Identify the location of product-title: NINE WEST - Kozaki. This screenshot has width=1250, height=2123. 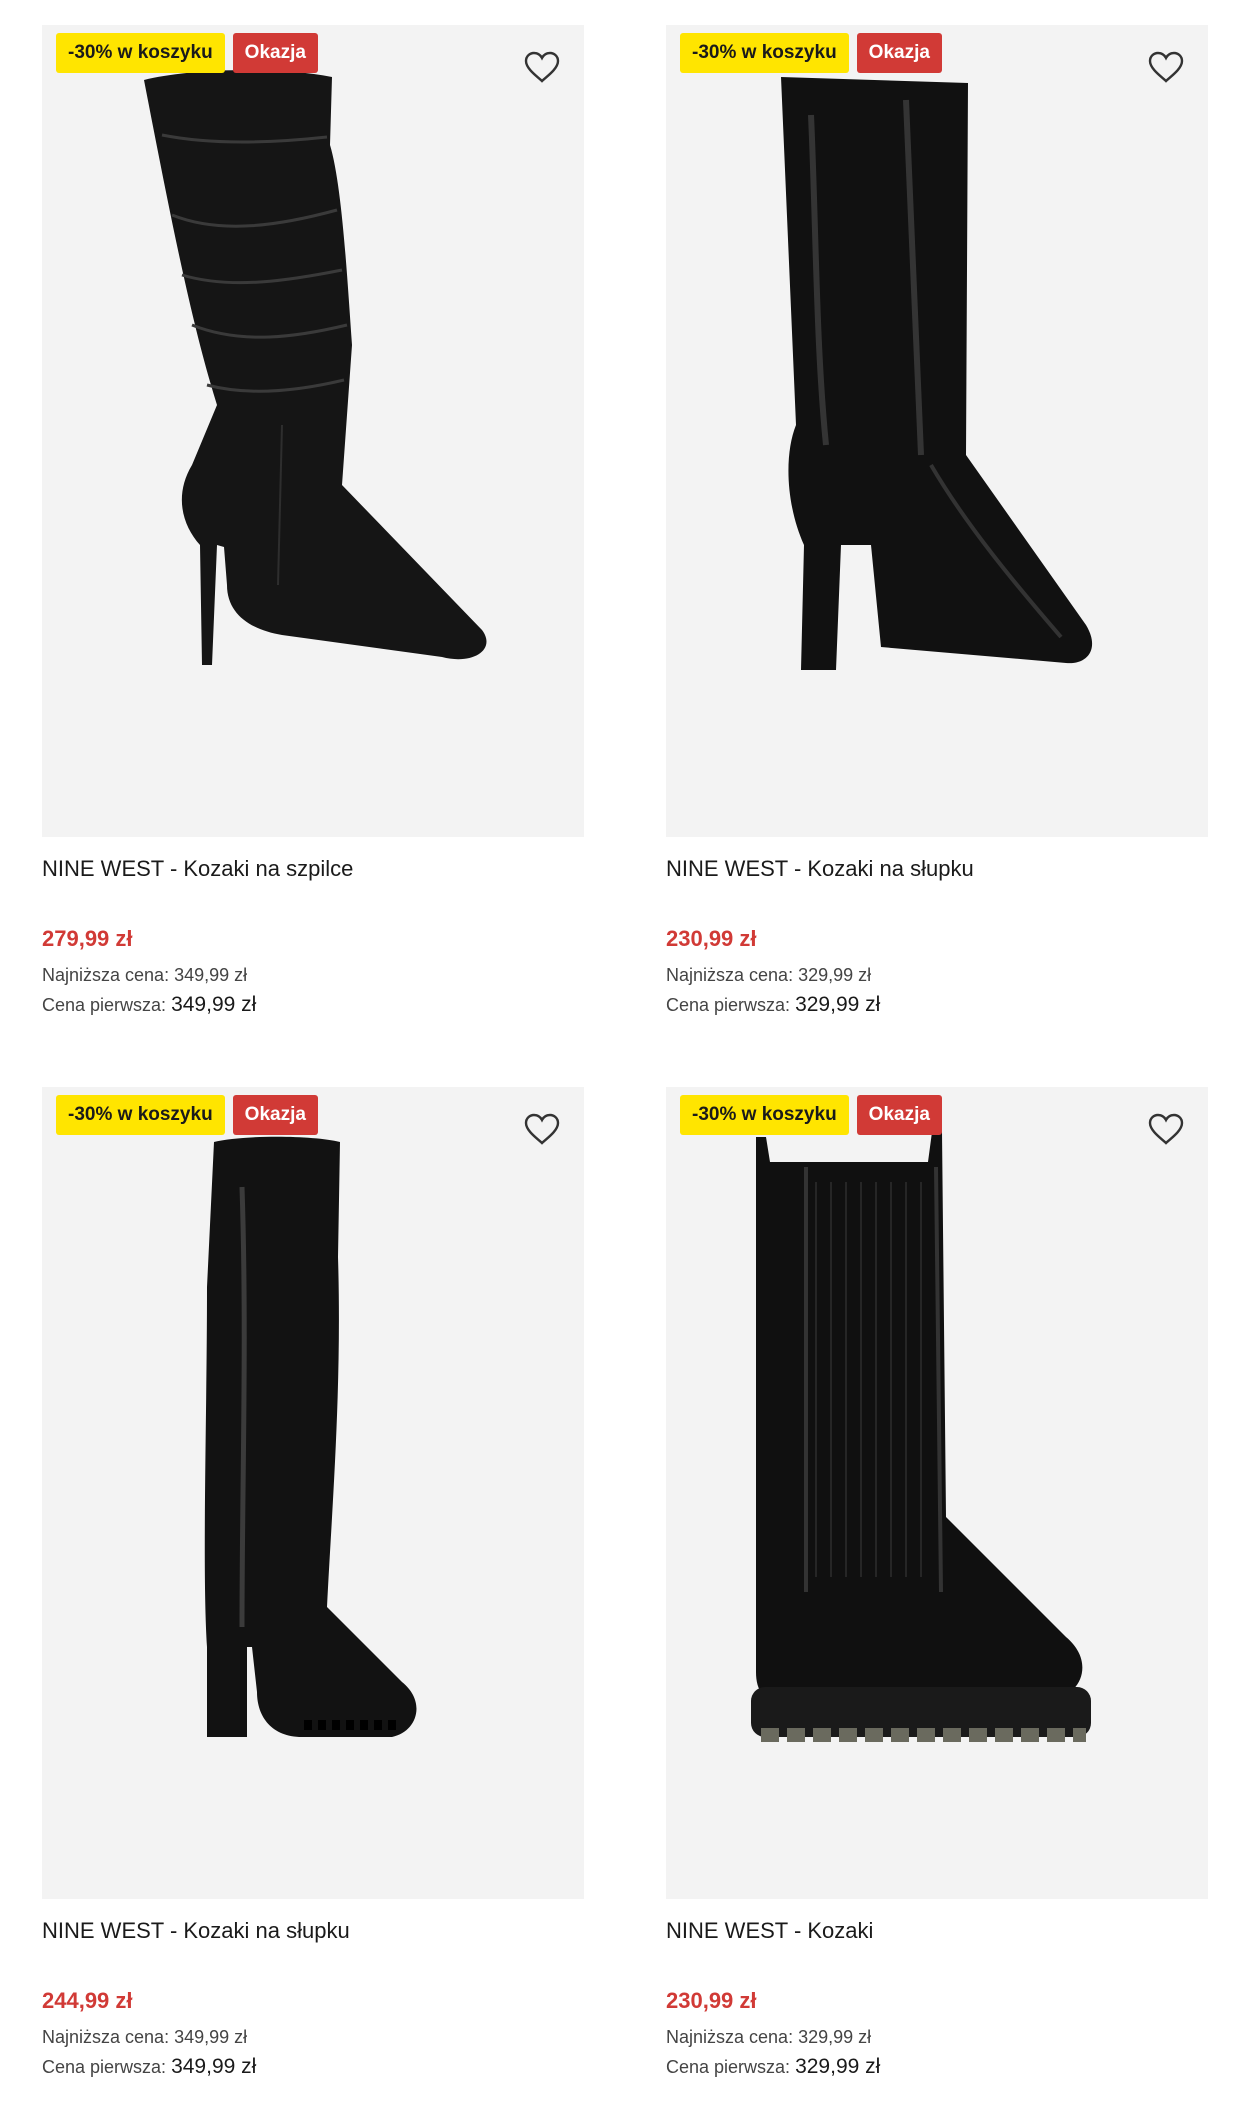
(937, 1931).